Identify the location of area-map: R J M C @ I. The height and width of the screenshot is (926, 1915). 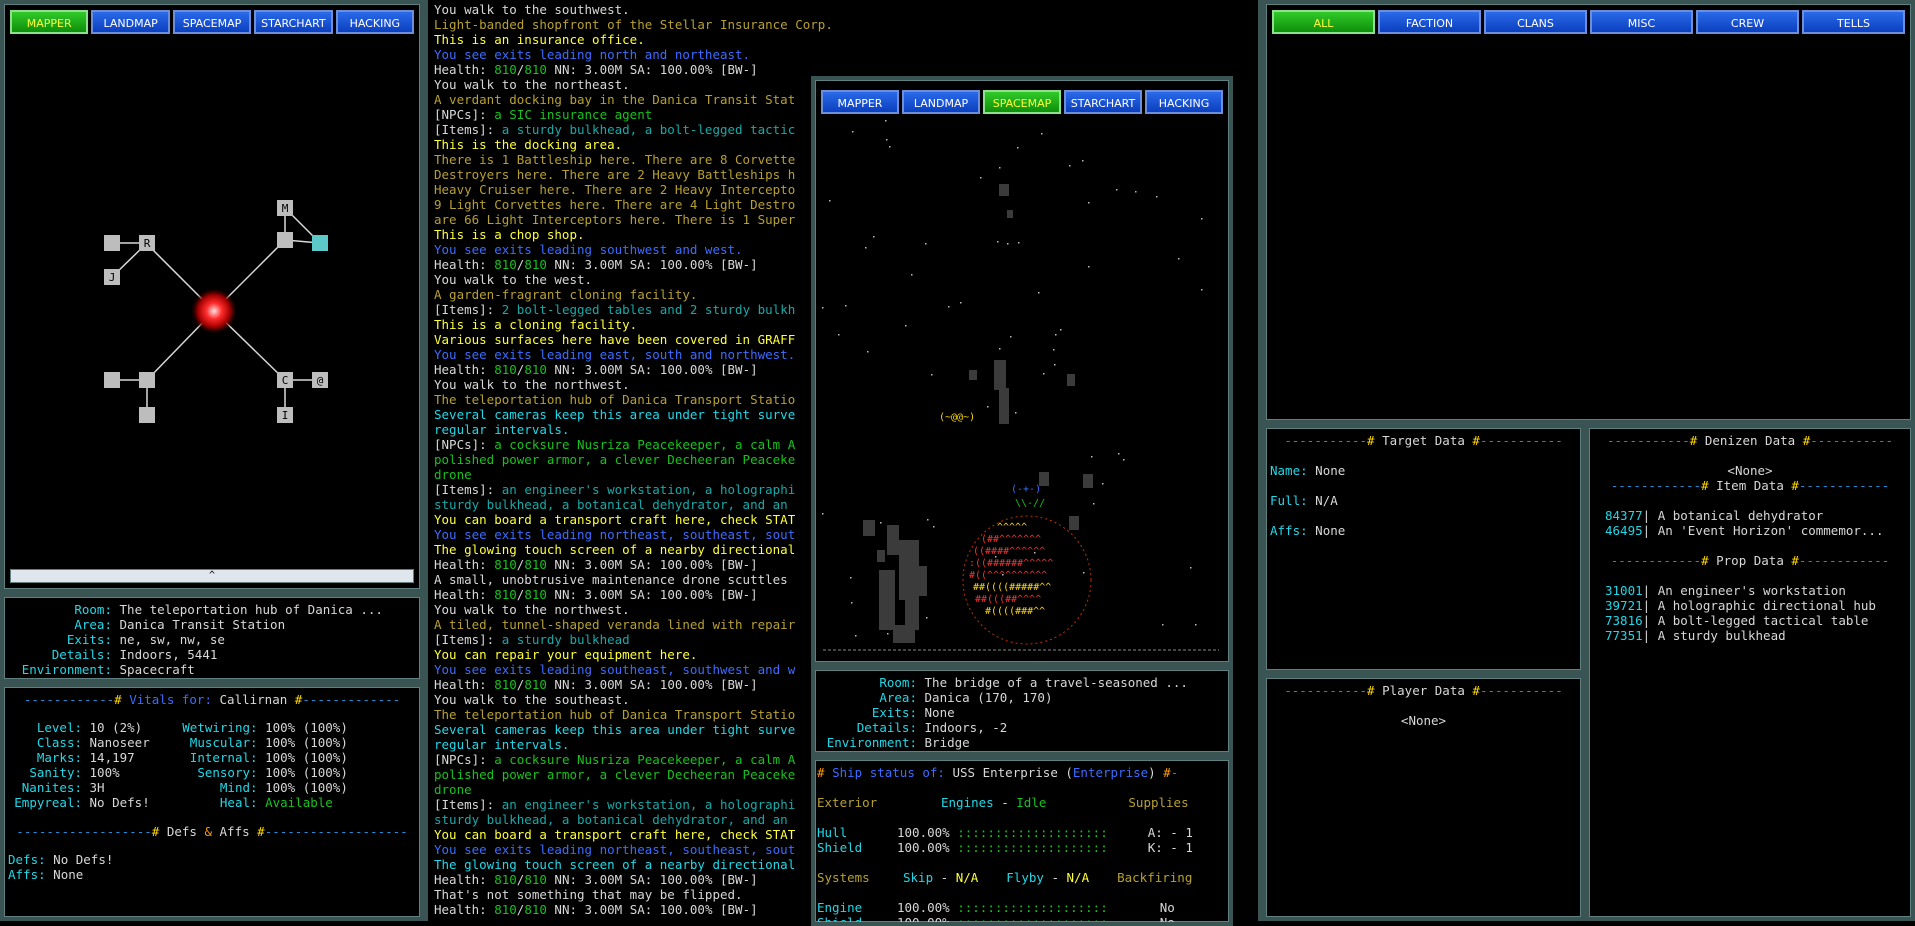
(214, 305).